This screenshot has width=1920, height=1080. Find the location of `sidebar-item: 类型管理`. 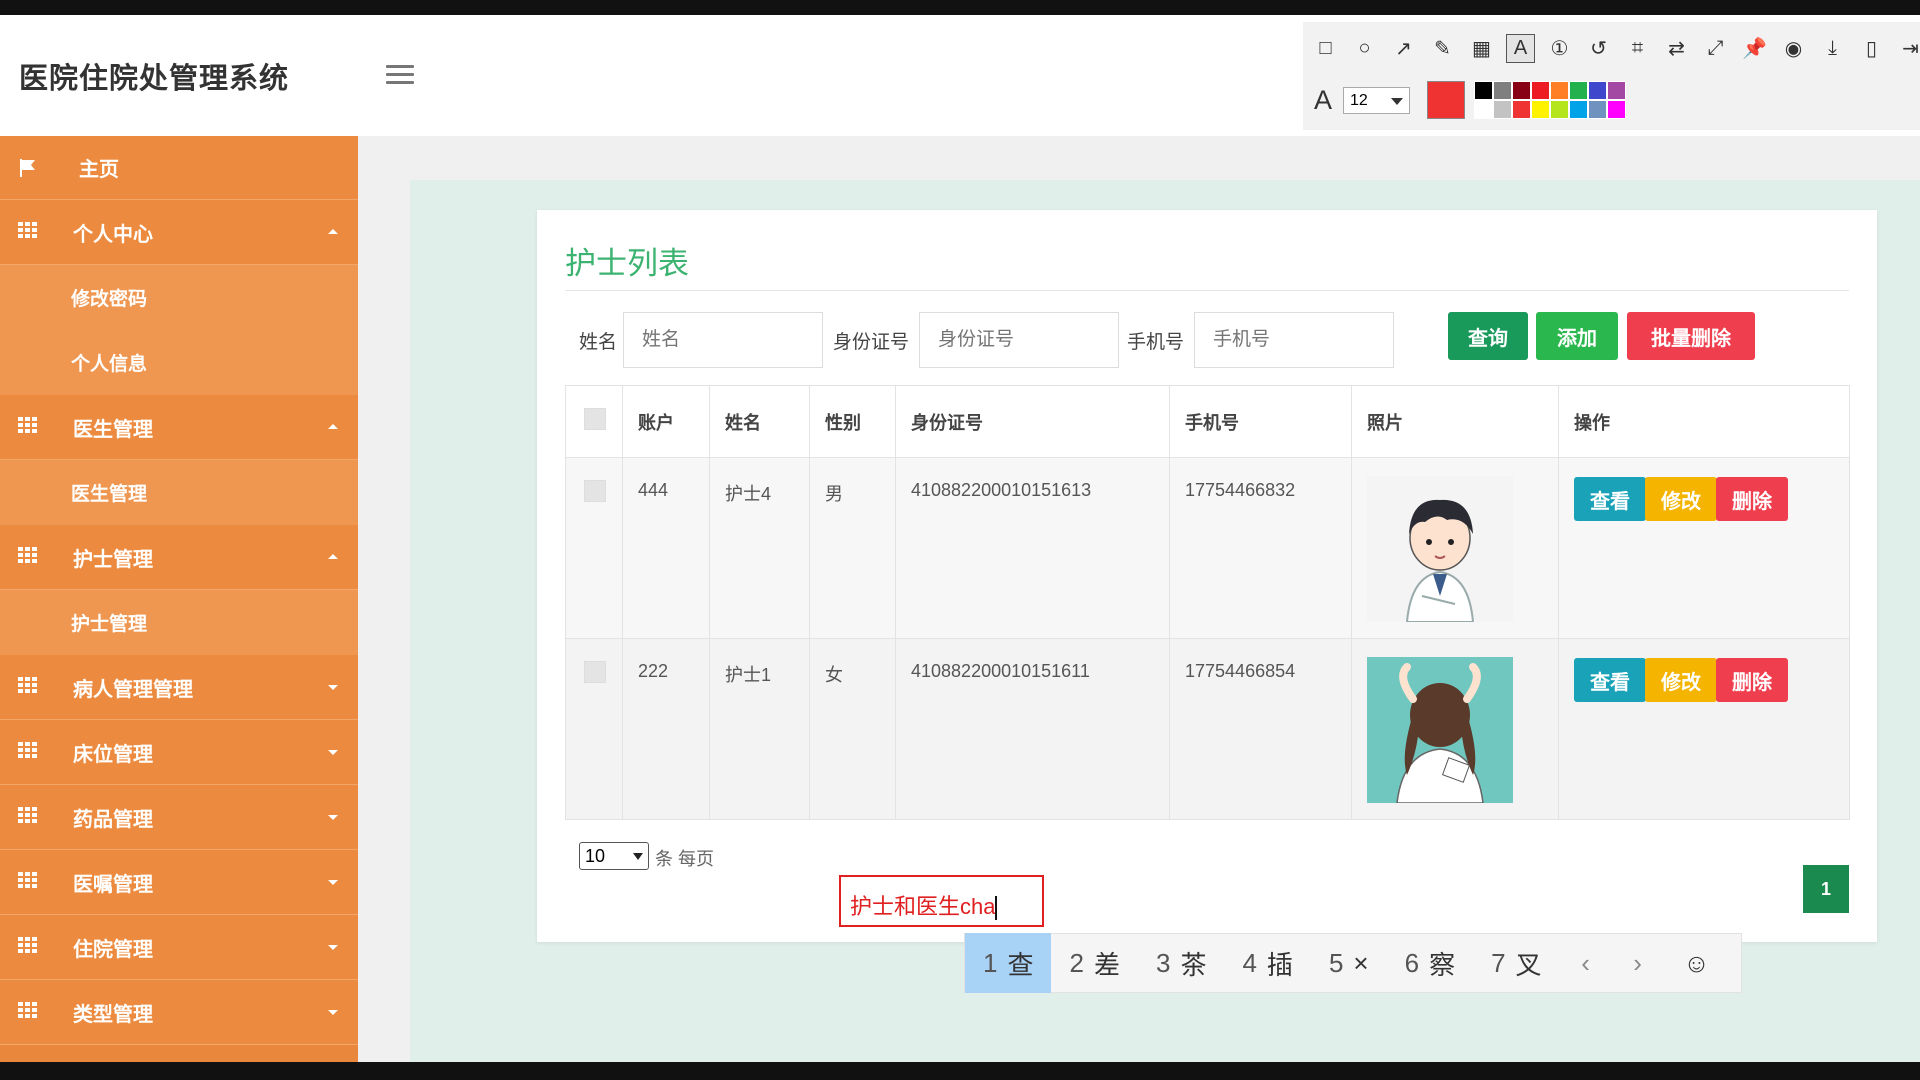

sidebar-item: 类型管理 is located at coordinates (179, 1012).